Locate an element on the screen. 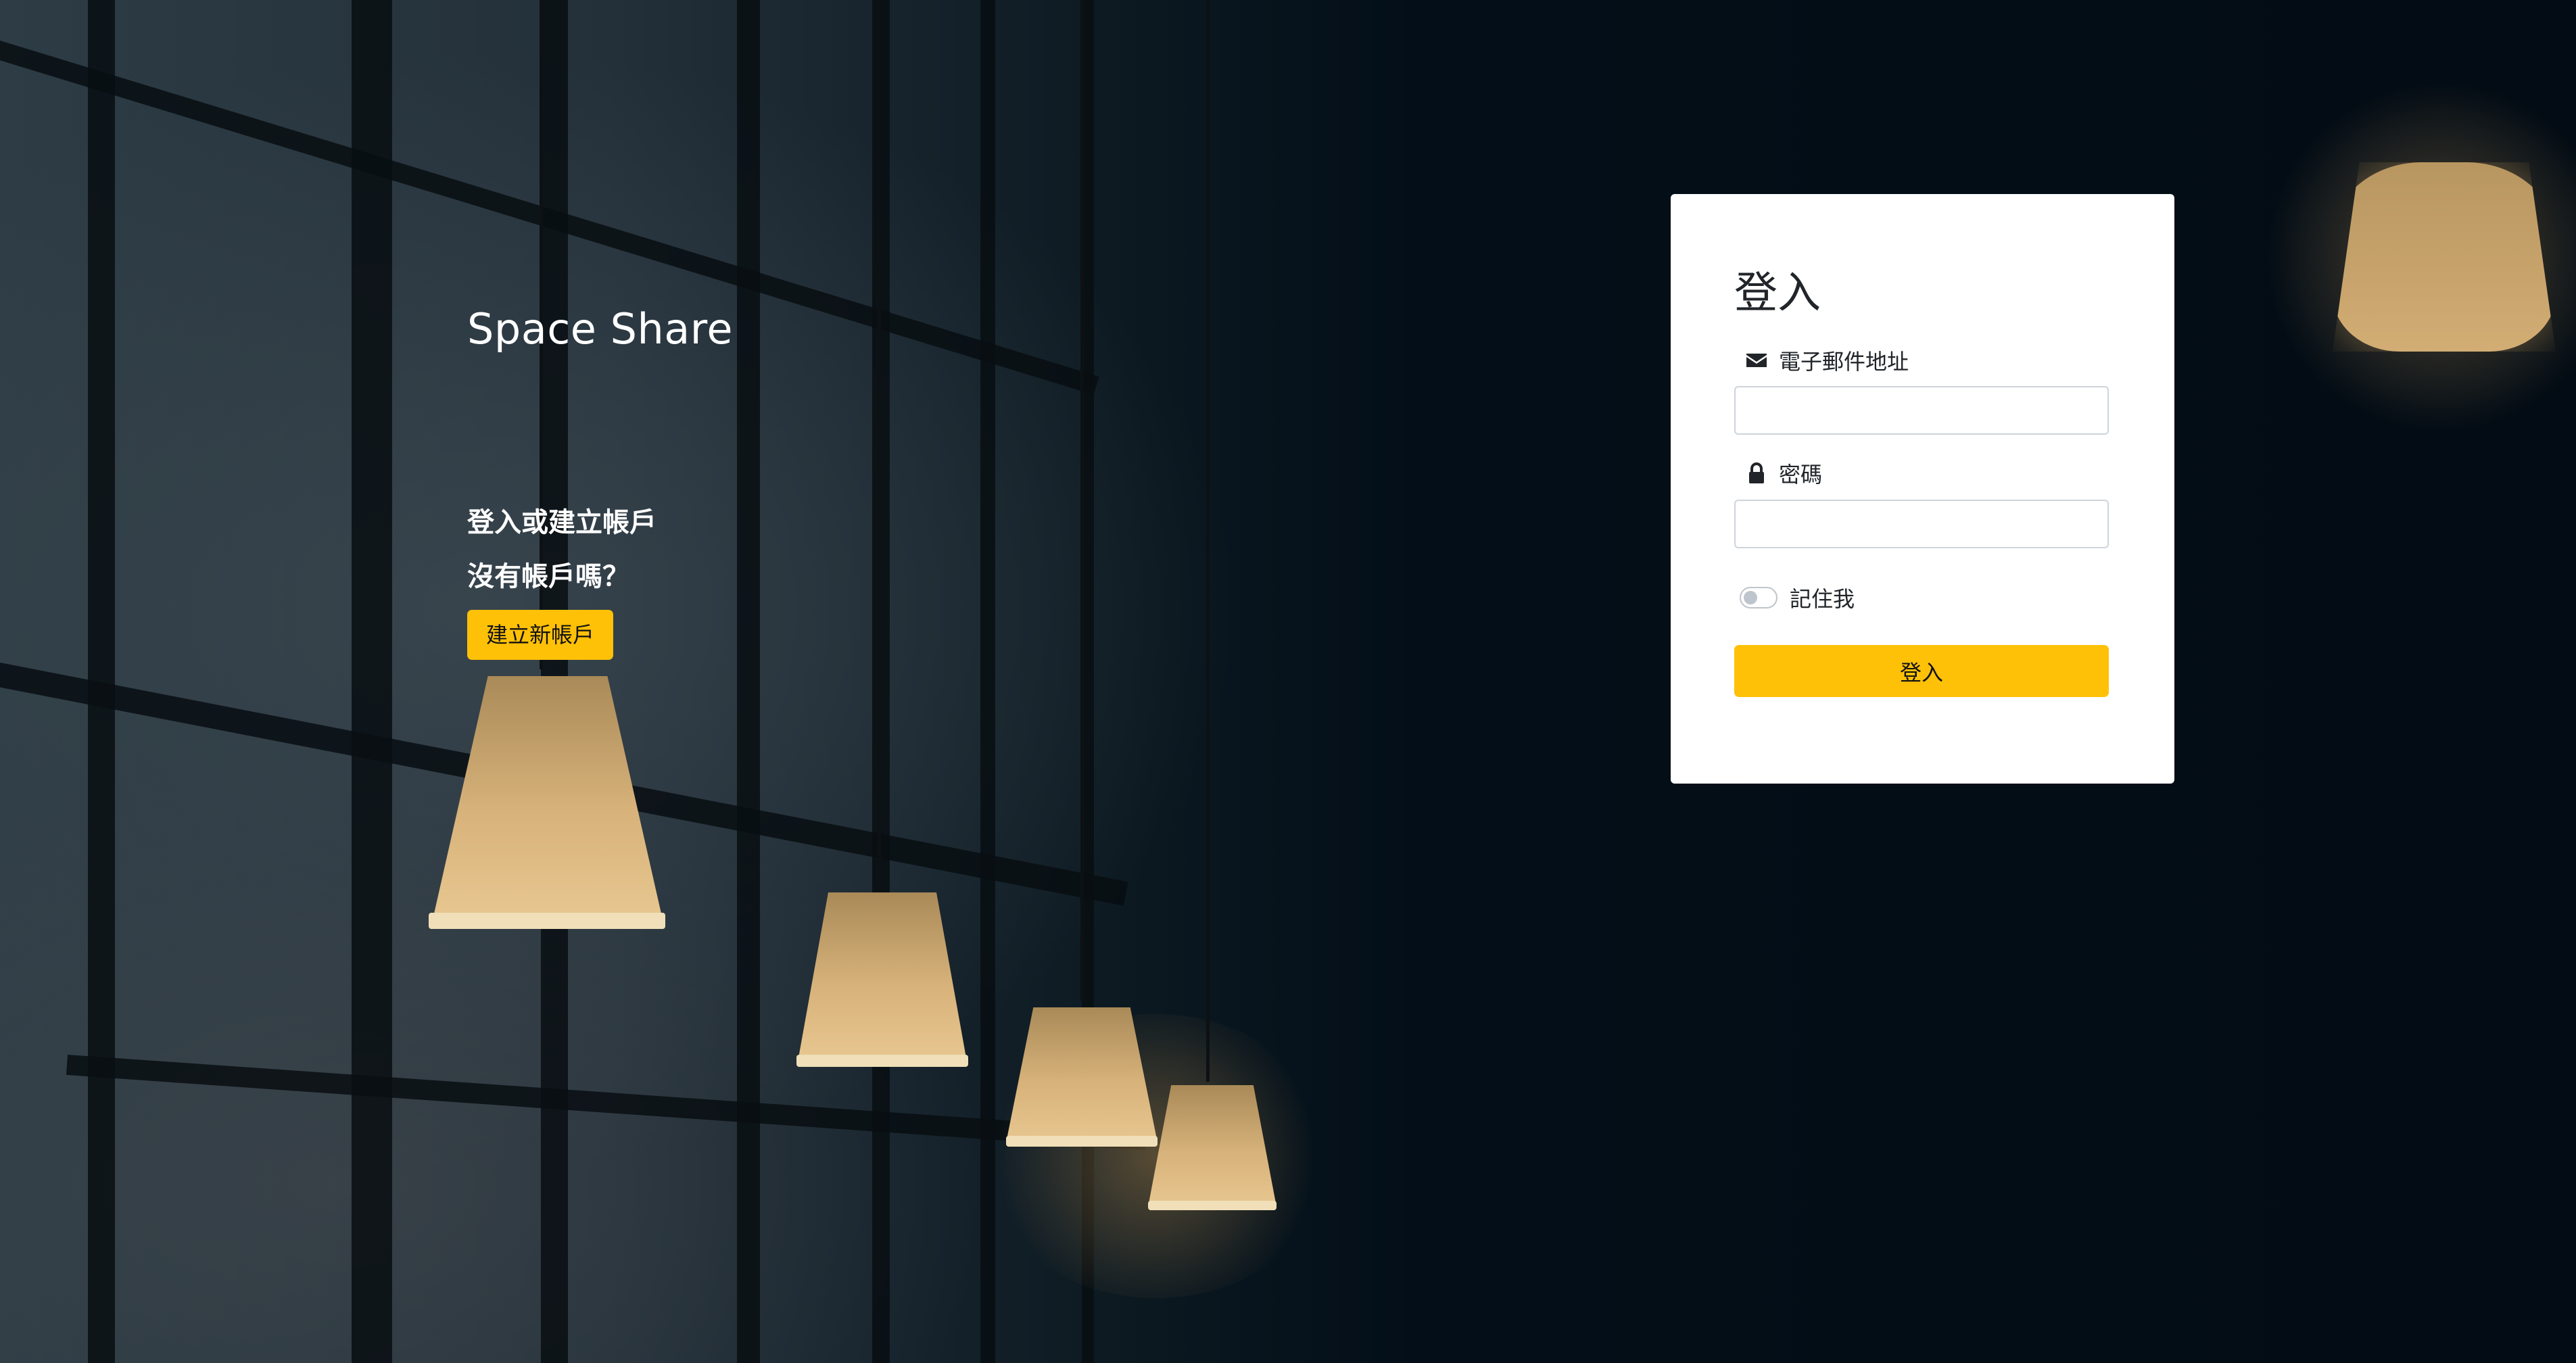 The height and width of the screenshot is (1363, 2576). hero-tagline: 登入或建立帳戶 is located at coordinates (562, 523).